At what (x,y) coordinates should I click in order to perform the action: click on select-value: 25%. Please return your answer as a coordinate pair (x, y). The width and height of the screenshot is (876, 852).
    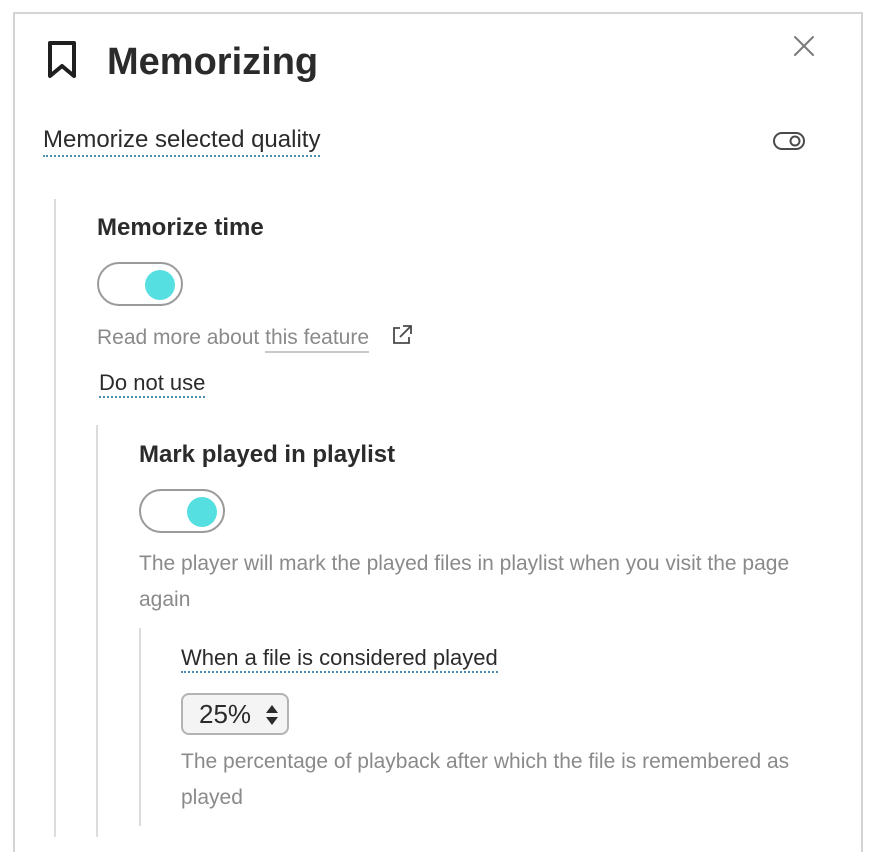
    Looking at the image, I should click on (225, 713).